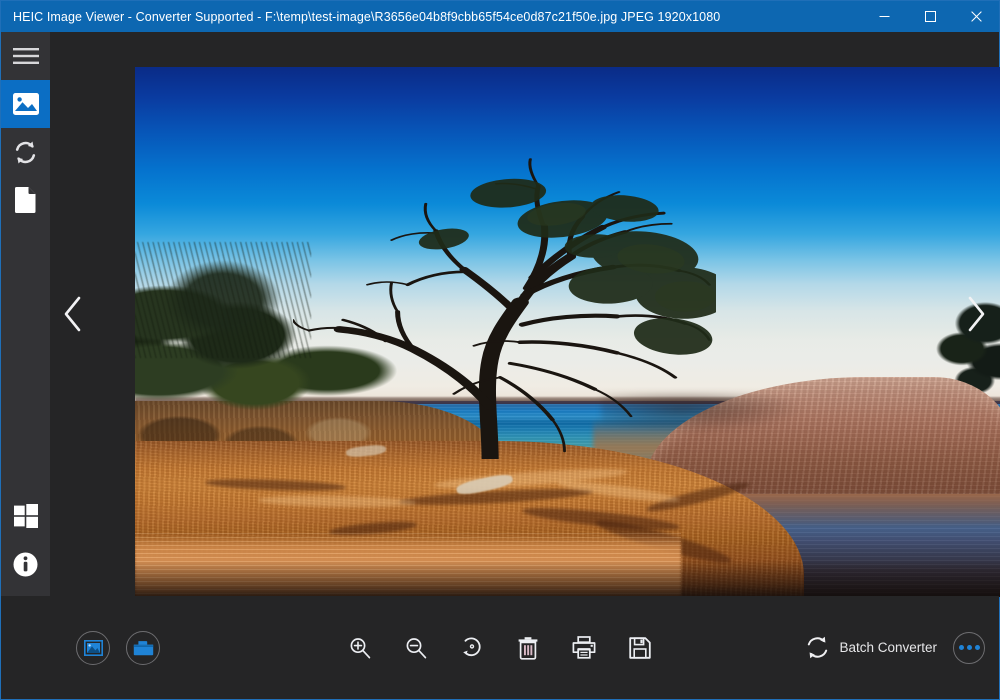 The image size is (1000, 700). I want to click on zoom-out-icon, so click(416, 647).